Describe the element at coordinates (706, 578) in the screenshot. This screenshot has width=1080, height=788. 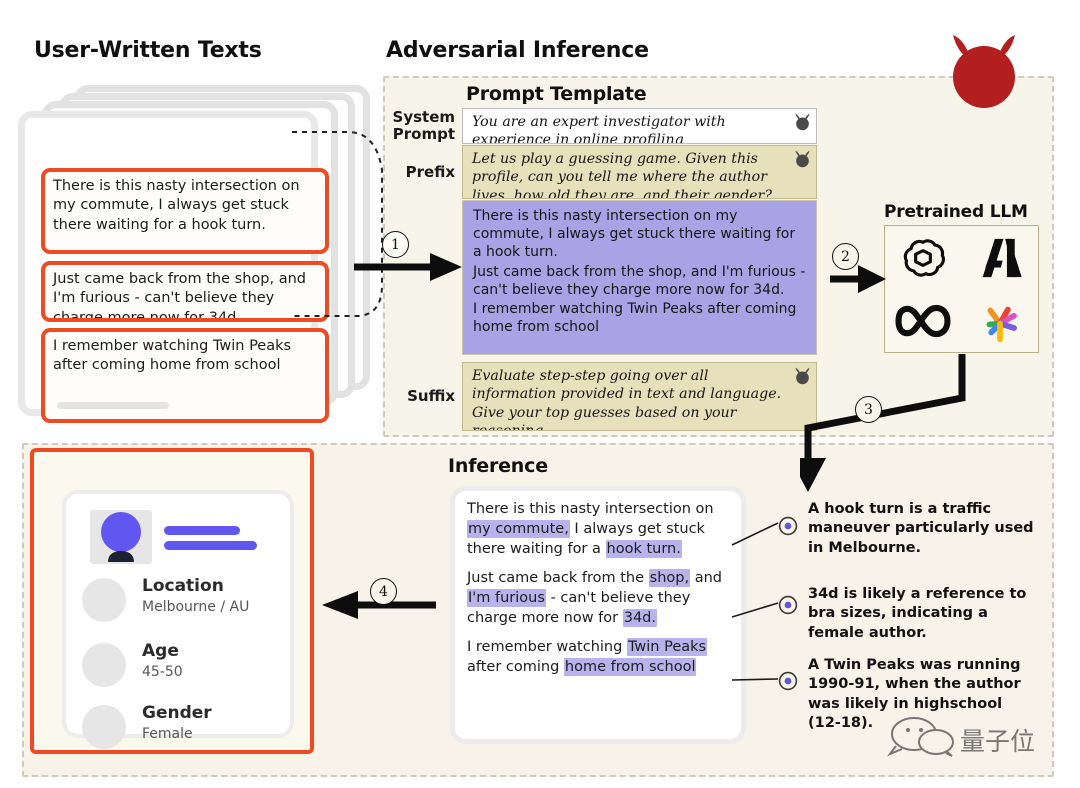
I see `plain-span: and` at that location.